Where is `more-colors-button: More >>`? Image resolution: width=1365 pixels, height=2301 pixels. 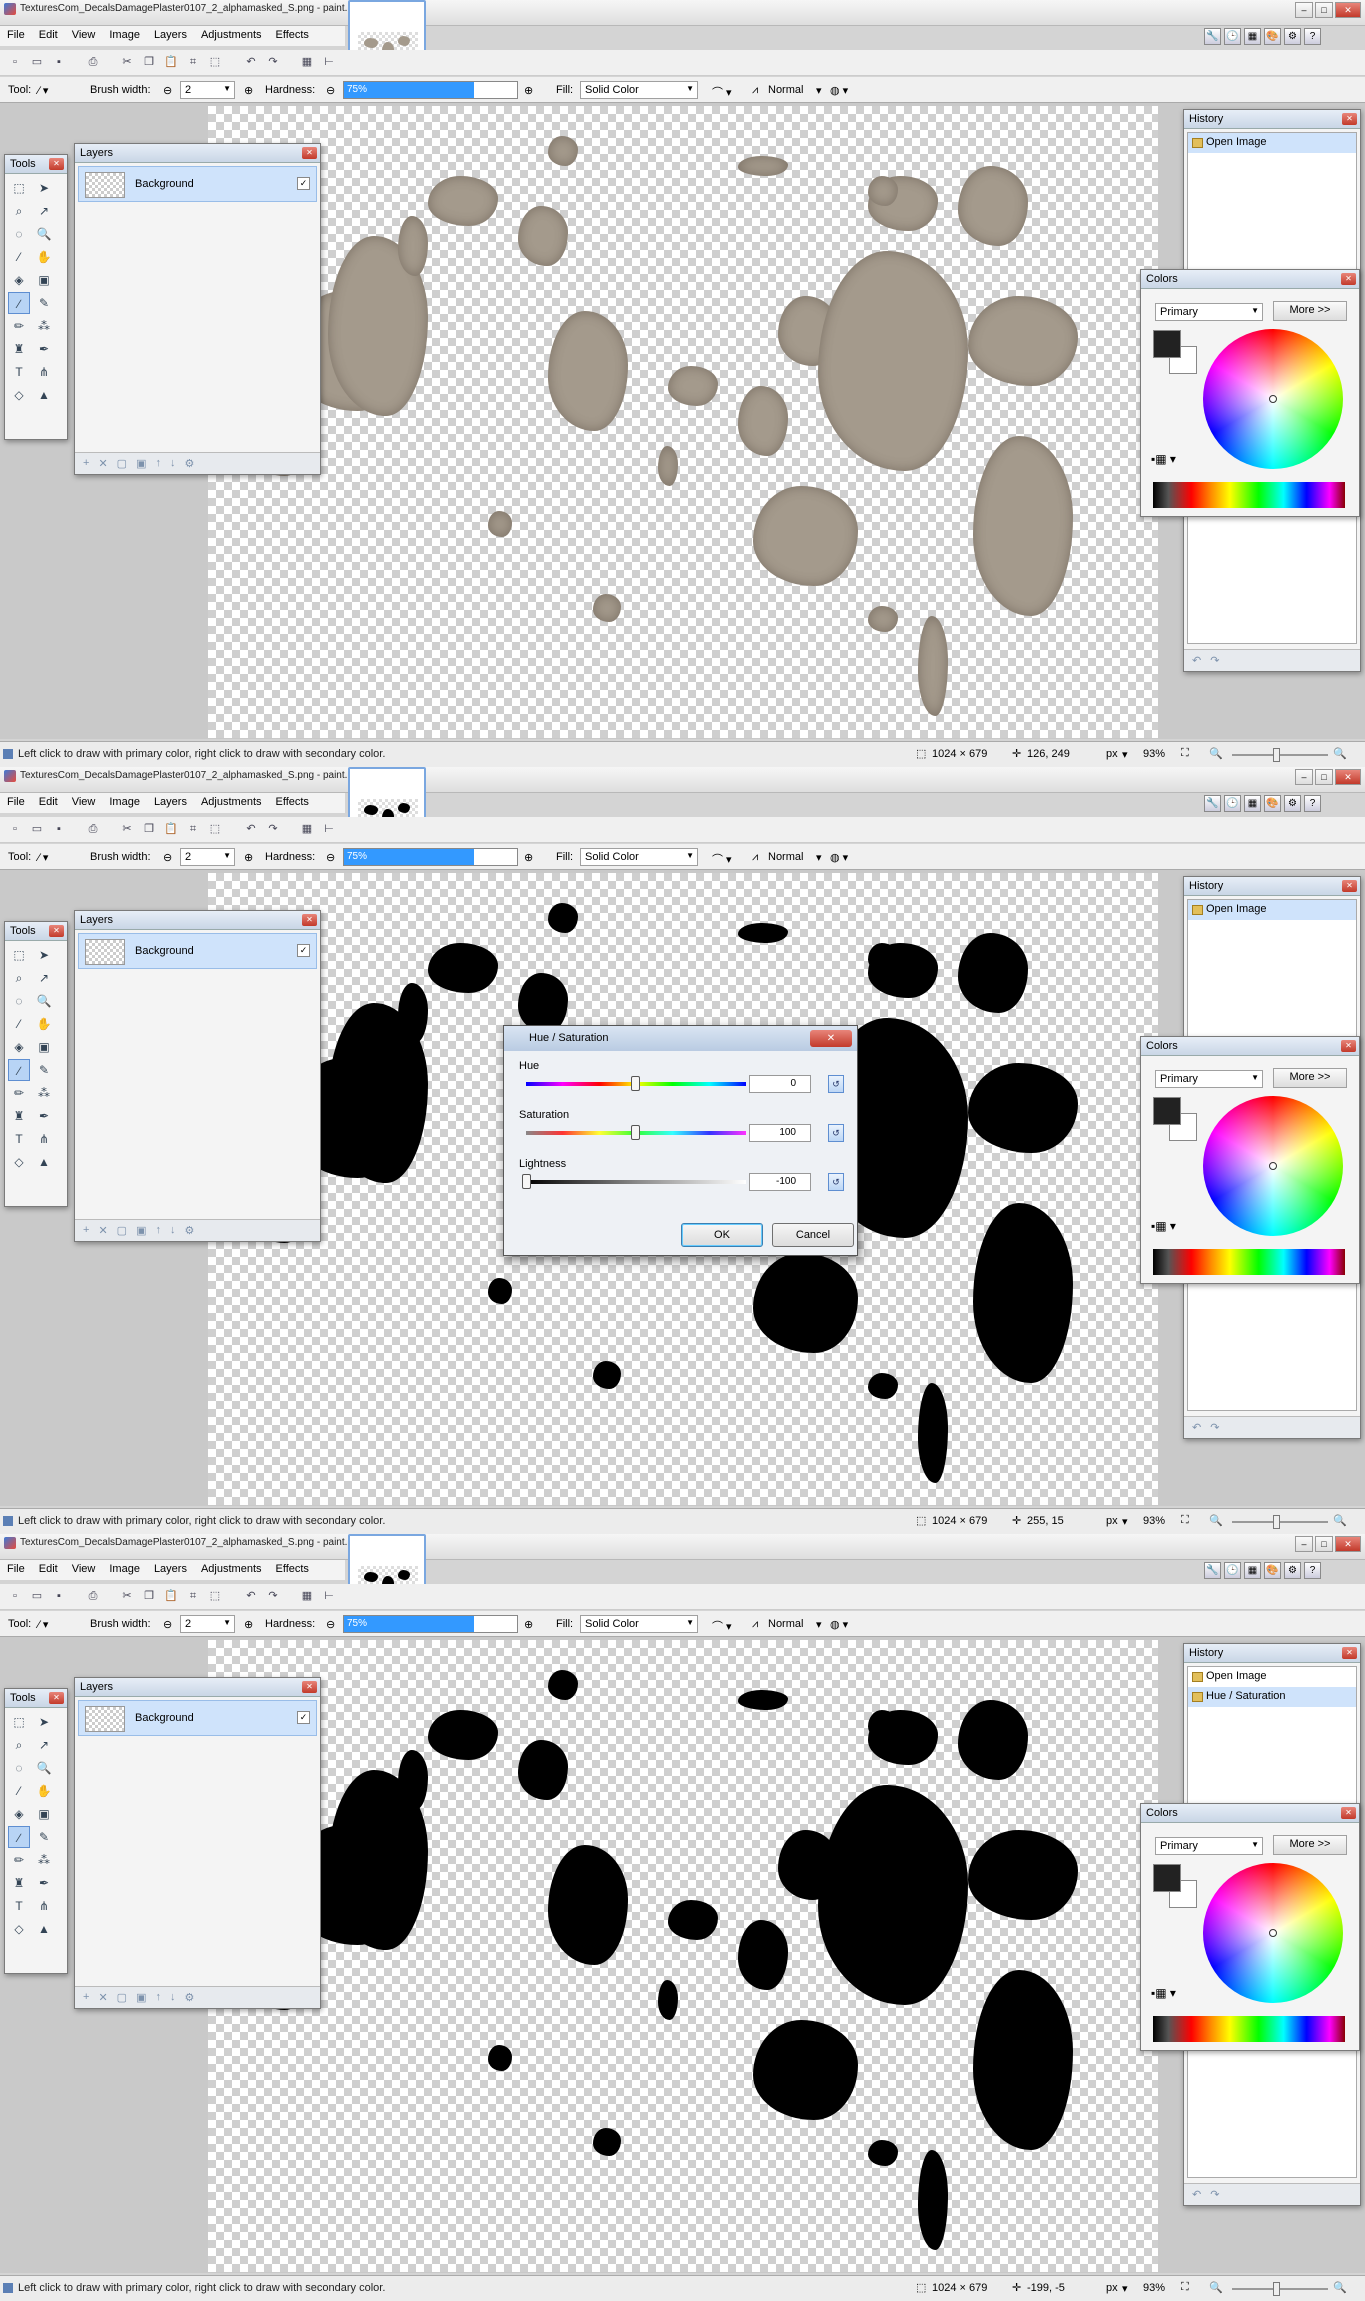
more-colors-button: More >> is located at coordinates (1310, 1845).